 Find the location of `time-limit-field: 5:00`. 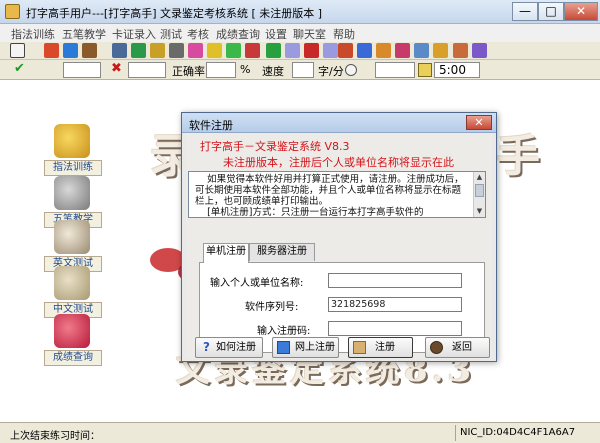

time-limit-field: 5:00 is located at coordinates (457, 70).